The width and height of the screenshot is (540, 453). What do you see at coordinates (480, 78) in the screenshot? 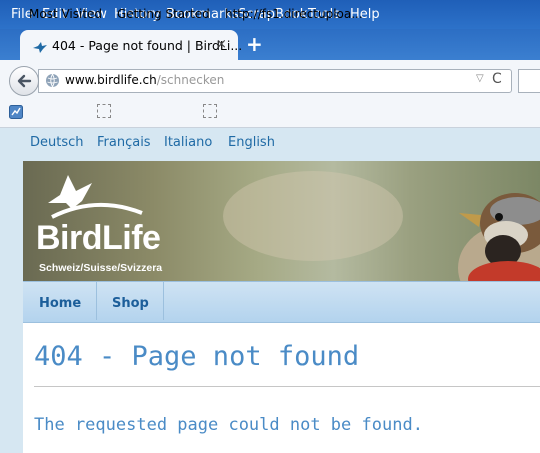
I see `url-dropdown-icon: ▽` at bounding box center [480, 78].